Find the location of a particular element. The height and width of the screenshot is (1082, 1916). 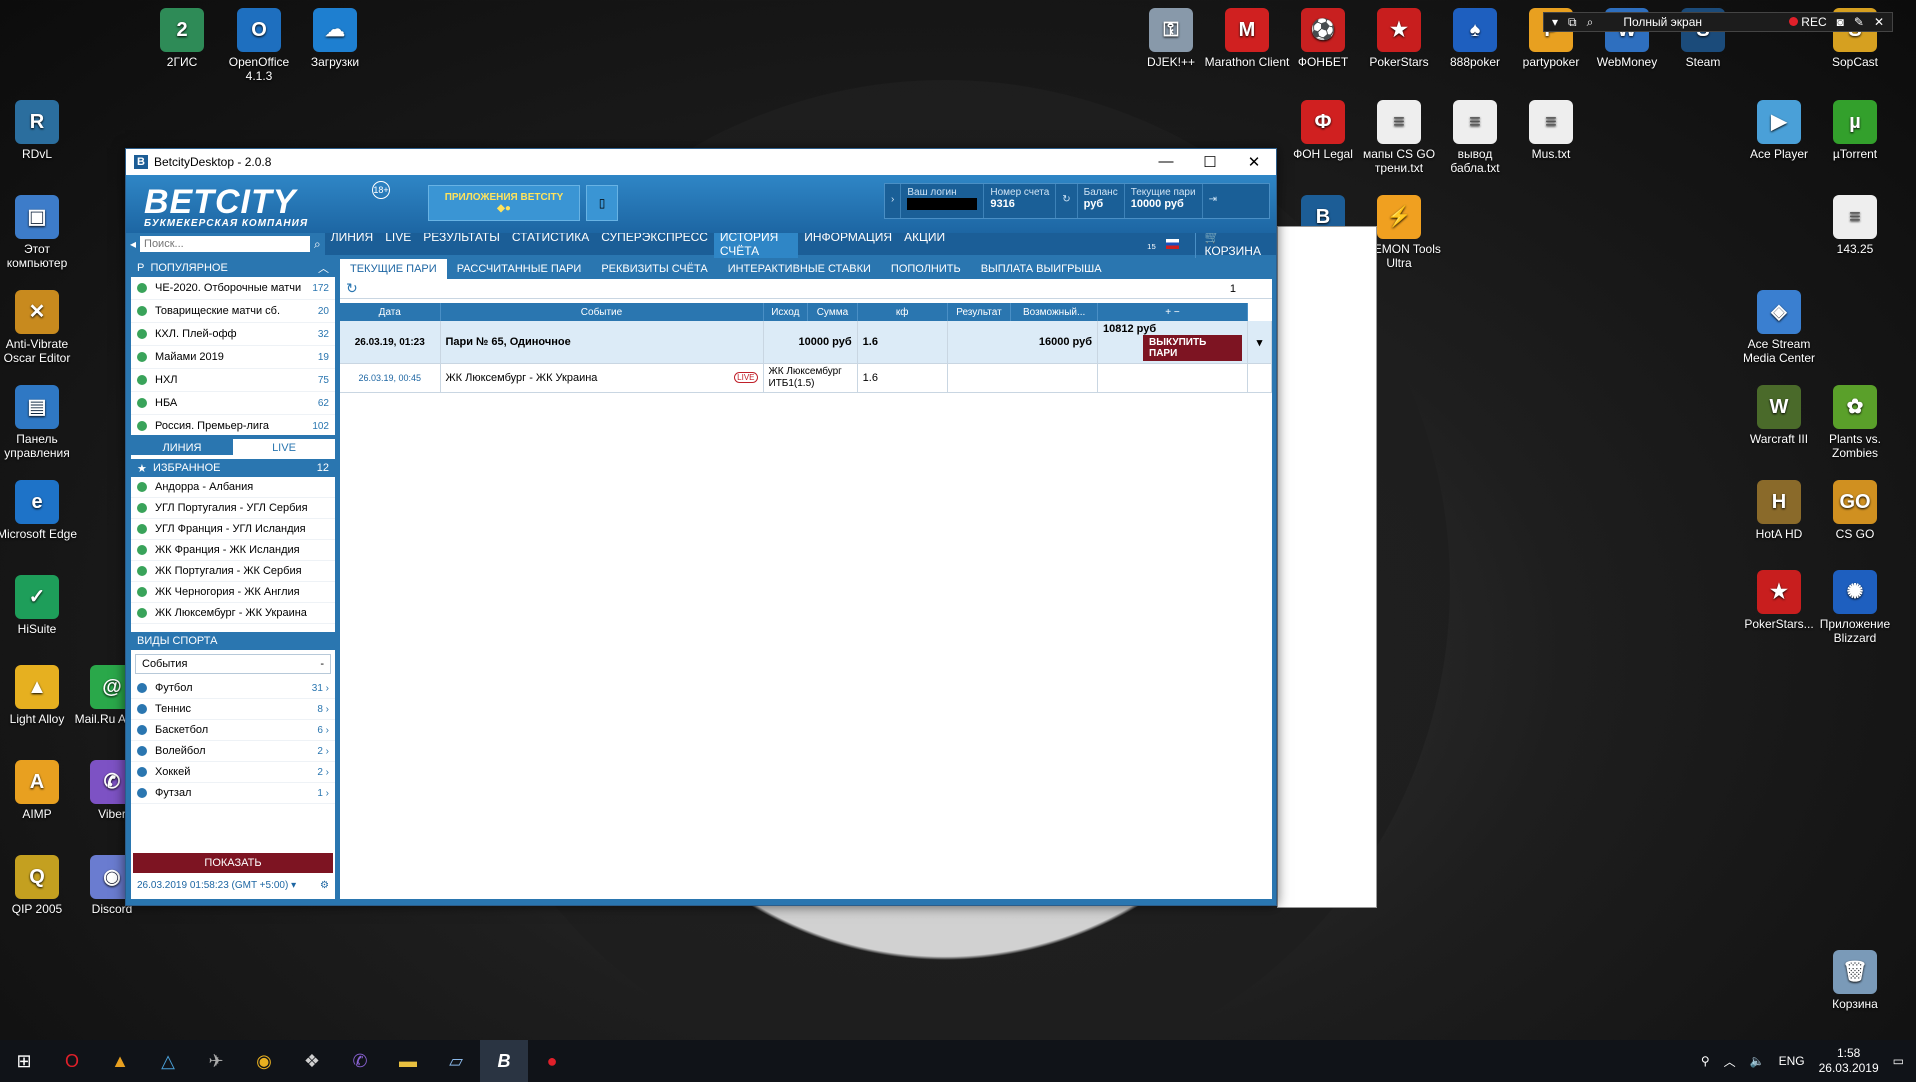

chrome-icon: ◉ is located at coordinates (264, 1061).